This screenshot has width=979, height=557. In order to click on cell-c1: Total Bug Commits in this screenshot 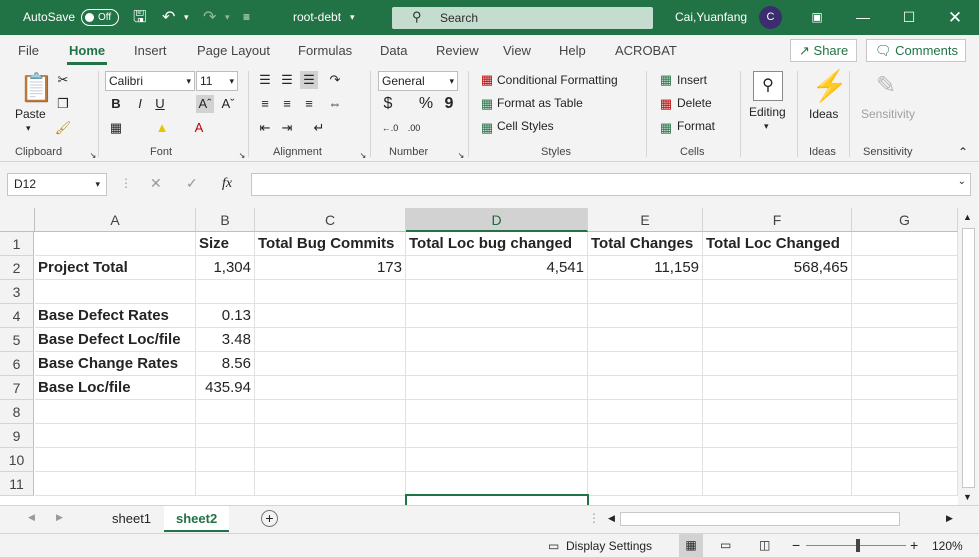, I will do `click(330, 244)`.